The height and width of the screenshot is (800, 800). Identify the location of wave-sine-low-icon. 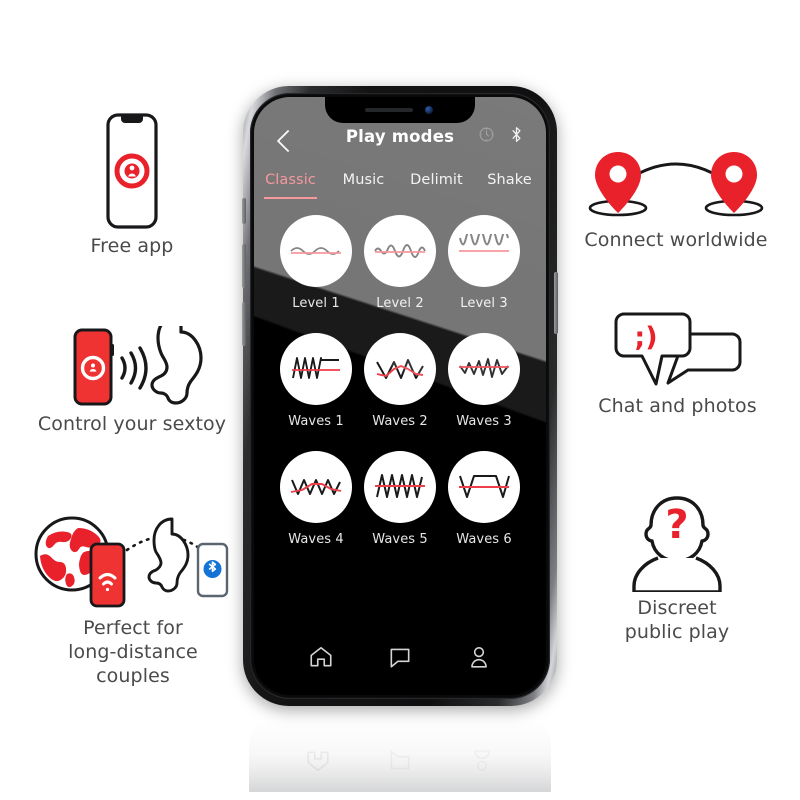
(316, 251).